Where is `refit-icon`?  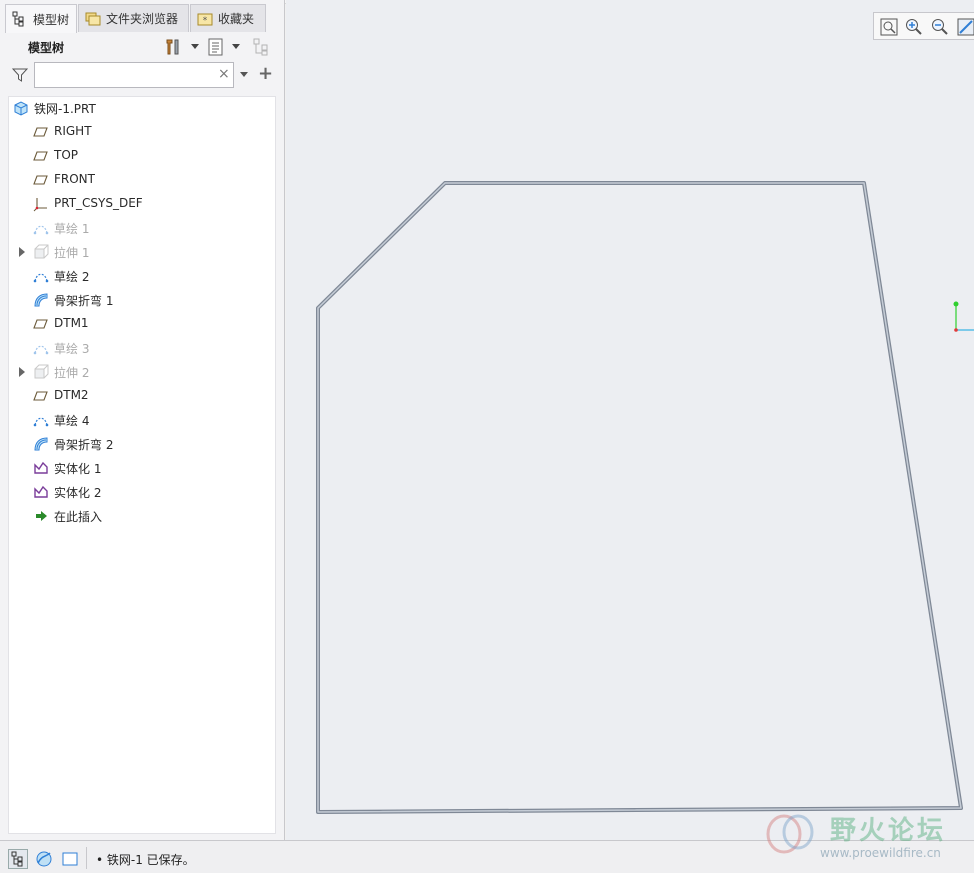
refit-icon is located at coordinates (889, 27).